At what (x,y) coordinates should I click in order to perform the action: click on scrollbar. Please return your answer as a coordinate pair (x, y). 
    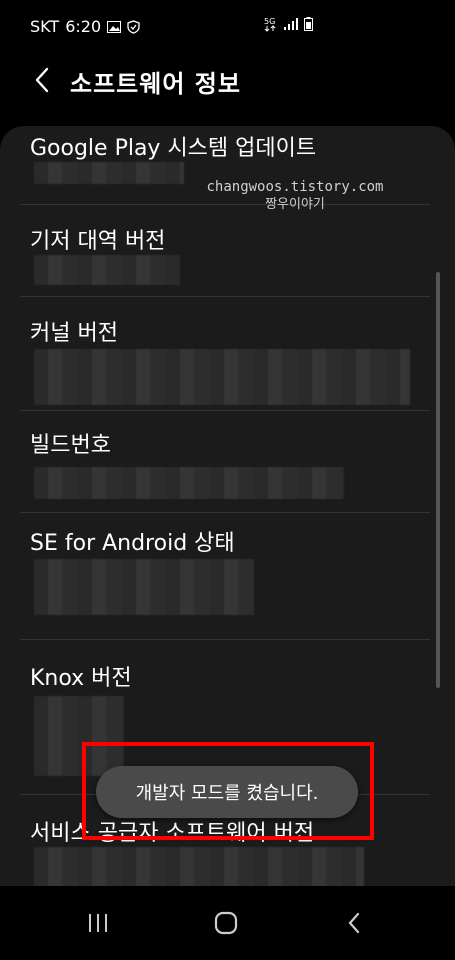
    Looking at the image, I should click on (438, 480).